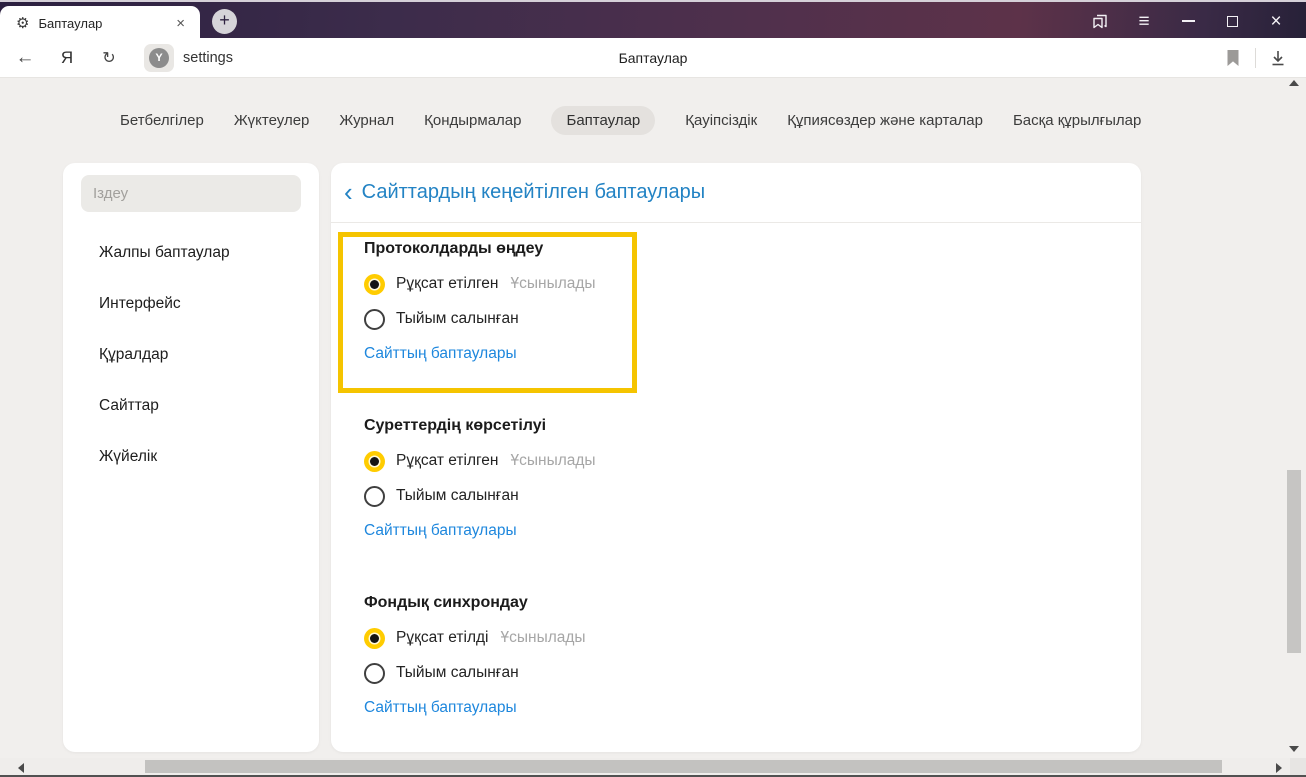 The width and height of the screenshot is (1306, 777). I want to click on side-panels-button, so click(1100, 21).